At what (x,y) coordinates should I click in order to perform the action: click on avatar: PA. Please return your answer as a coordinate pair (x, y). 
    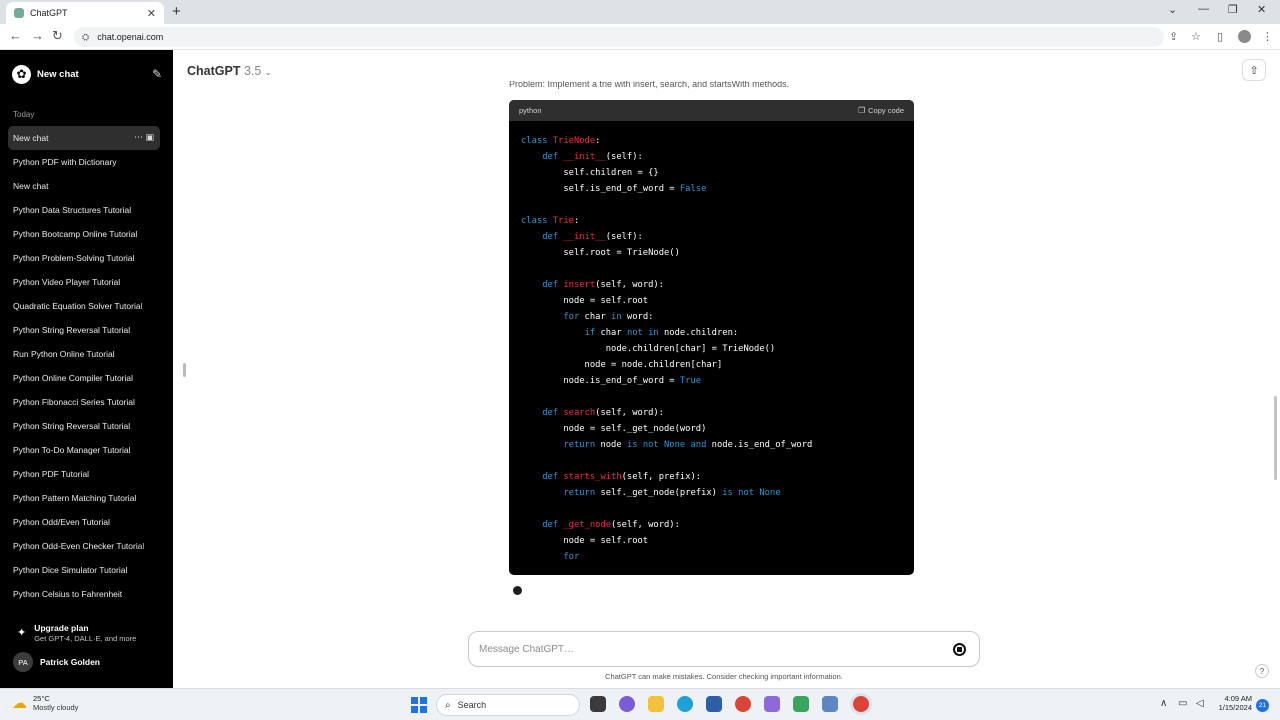
    Looking at the image, I should click on (23, 662).